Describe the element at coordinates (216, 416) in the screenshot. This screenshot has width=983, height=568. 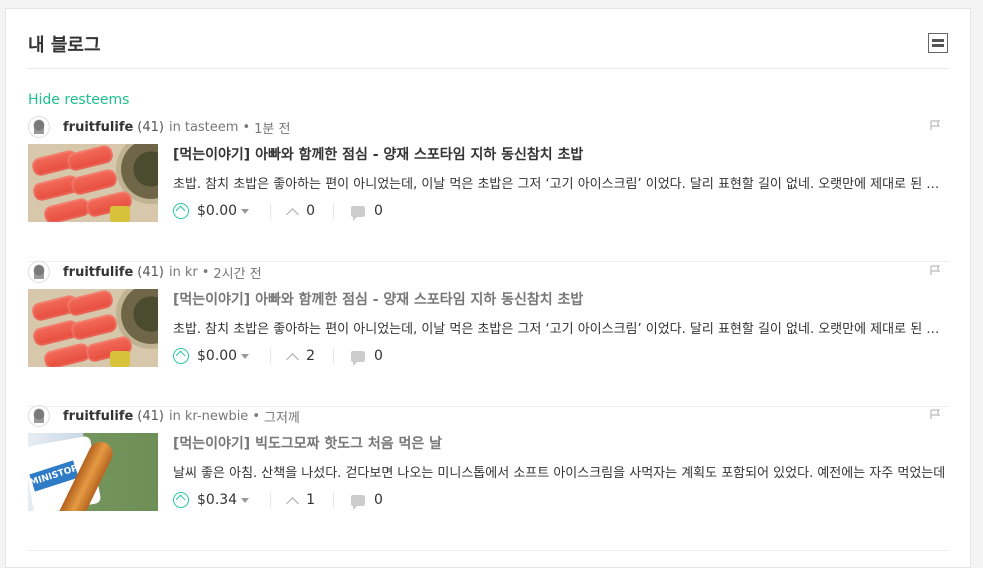
I see `category-link: kr-newbie` at that location.